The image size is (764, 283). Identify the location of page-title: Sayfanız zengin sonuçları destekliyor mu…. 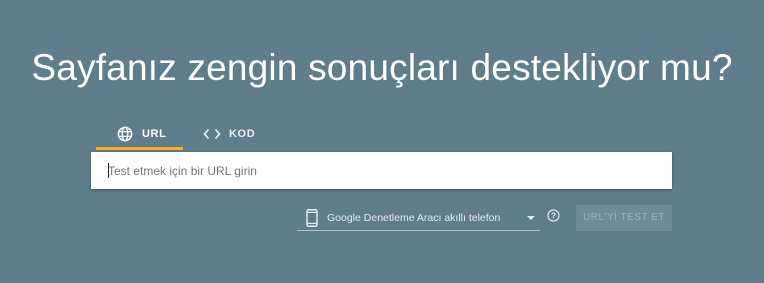
(382, 67).